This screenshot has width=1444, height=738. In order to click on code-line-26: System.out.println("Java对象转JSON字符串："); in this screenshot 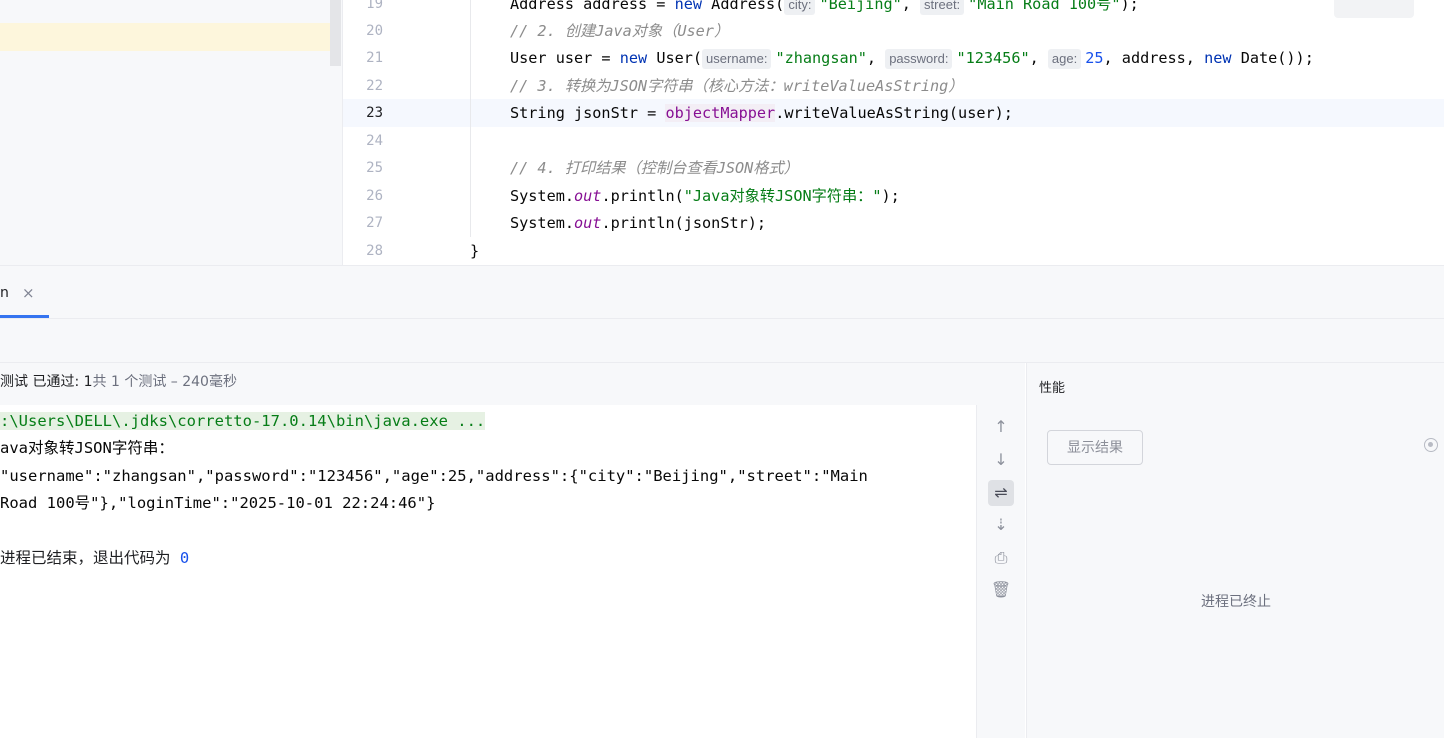, I will do `click(705, 196)`.